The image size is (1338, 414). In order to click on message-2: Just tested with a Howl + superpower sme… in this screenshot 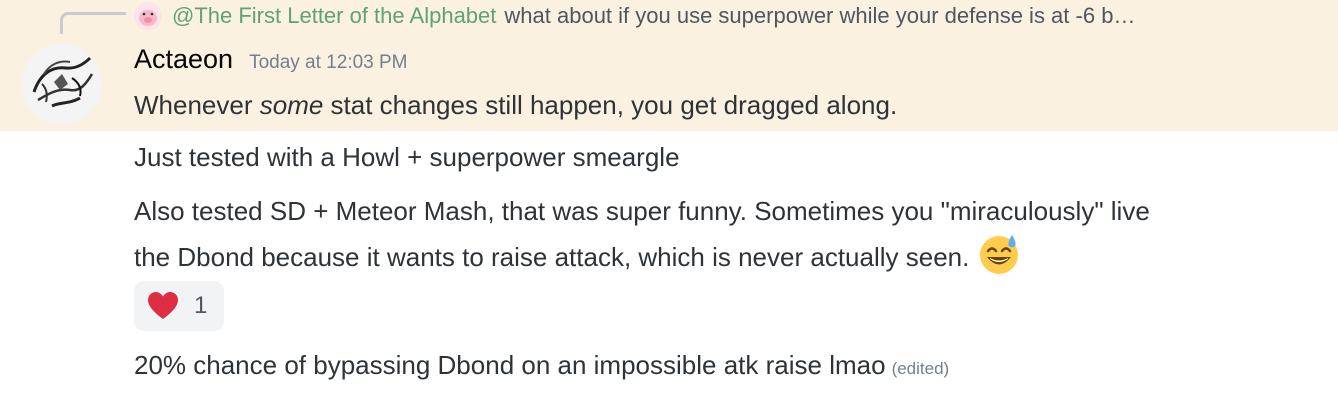, I will do `click(407, 157)`.